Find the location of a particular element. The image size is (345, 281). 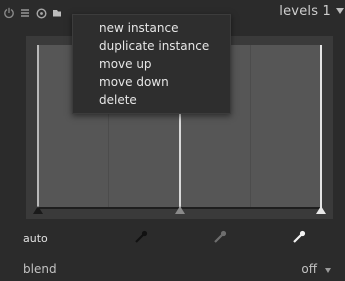

auto-button: auto is located at coordinates (35, 238).